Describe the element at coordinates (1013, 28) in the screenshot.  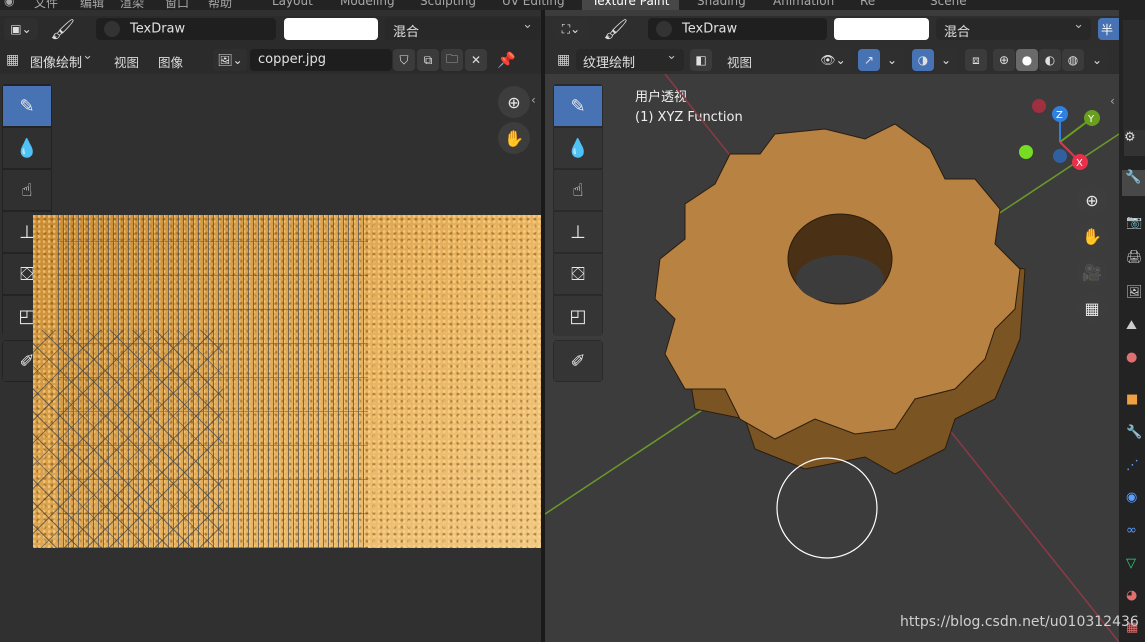
I see `viewport-blend-mode-dropdown: 混合` at that location.